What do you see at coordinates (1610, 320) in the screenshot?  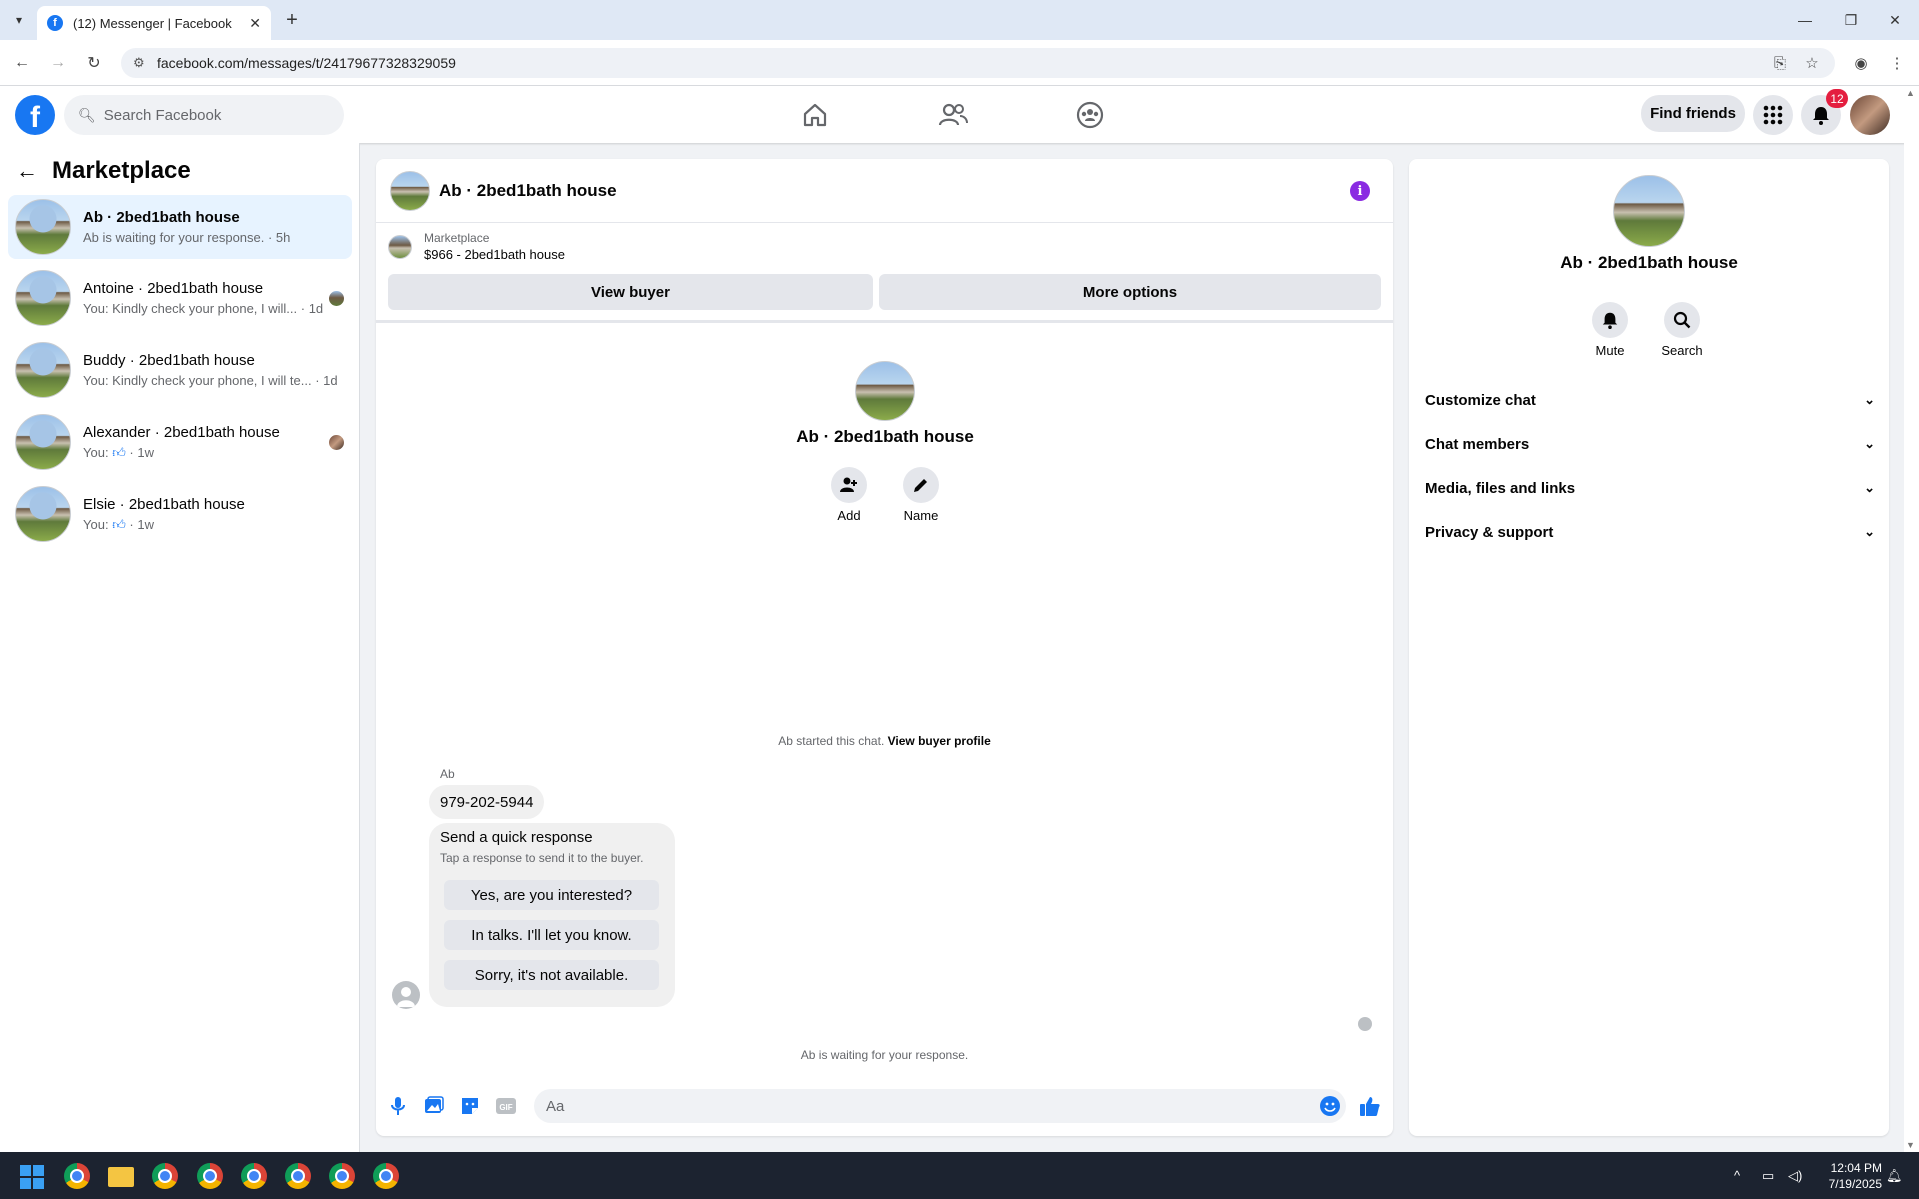 I see `mute-bell-icon` at bounding box center [1610, 320].